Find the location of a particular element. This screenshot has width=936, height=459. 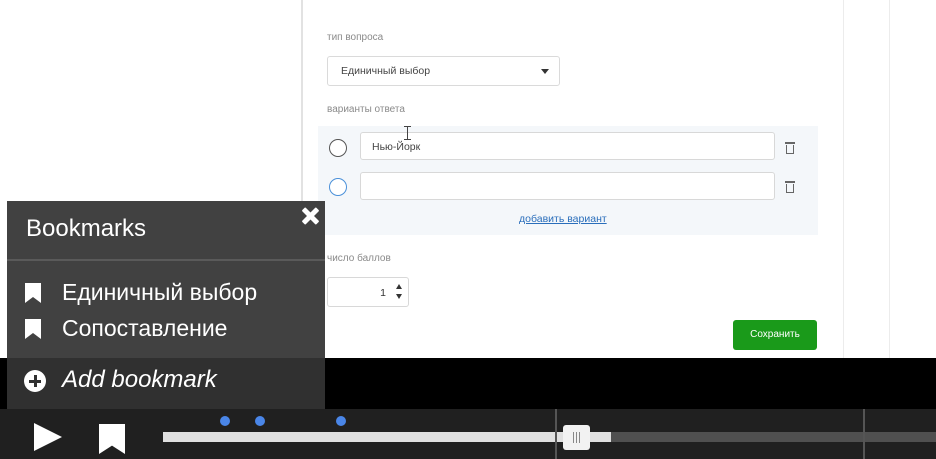

points-stepper: 1 is located at coordinates (368, 292).